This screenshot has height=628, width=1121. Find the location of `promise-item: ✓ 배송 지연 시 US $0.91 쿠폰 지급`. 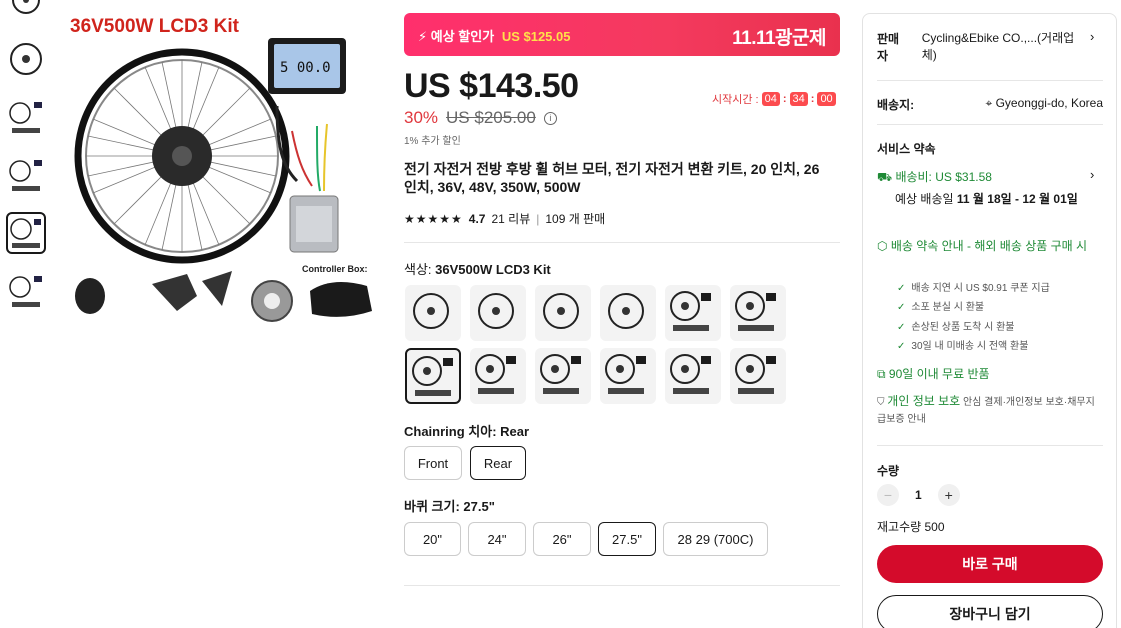

promise-item: ✓ 배송 지연 시 US $0.91 쿠폰 지급 is located at coordinates (973, 286).